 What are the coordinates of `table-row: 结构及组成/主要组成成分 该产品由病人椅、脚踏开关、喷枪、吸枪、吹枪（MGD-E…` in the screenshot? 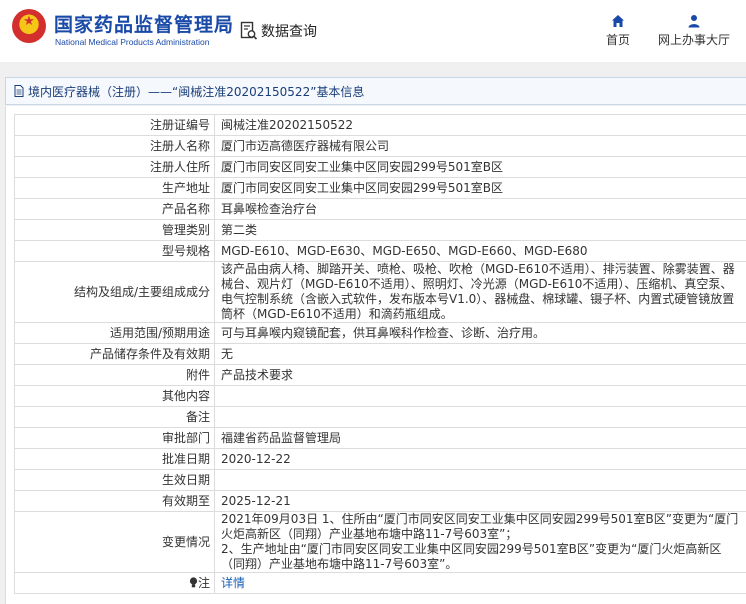 It's located at (380, 292).